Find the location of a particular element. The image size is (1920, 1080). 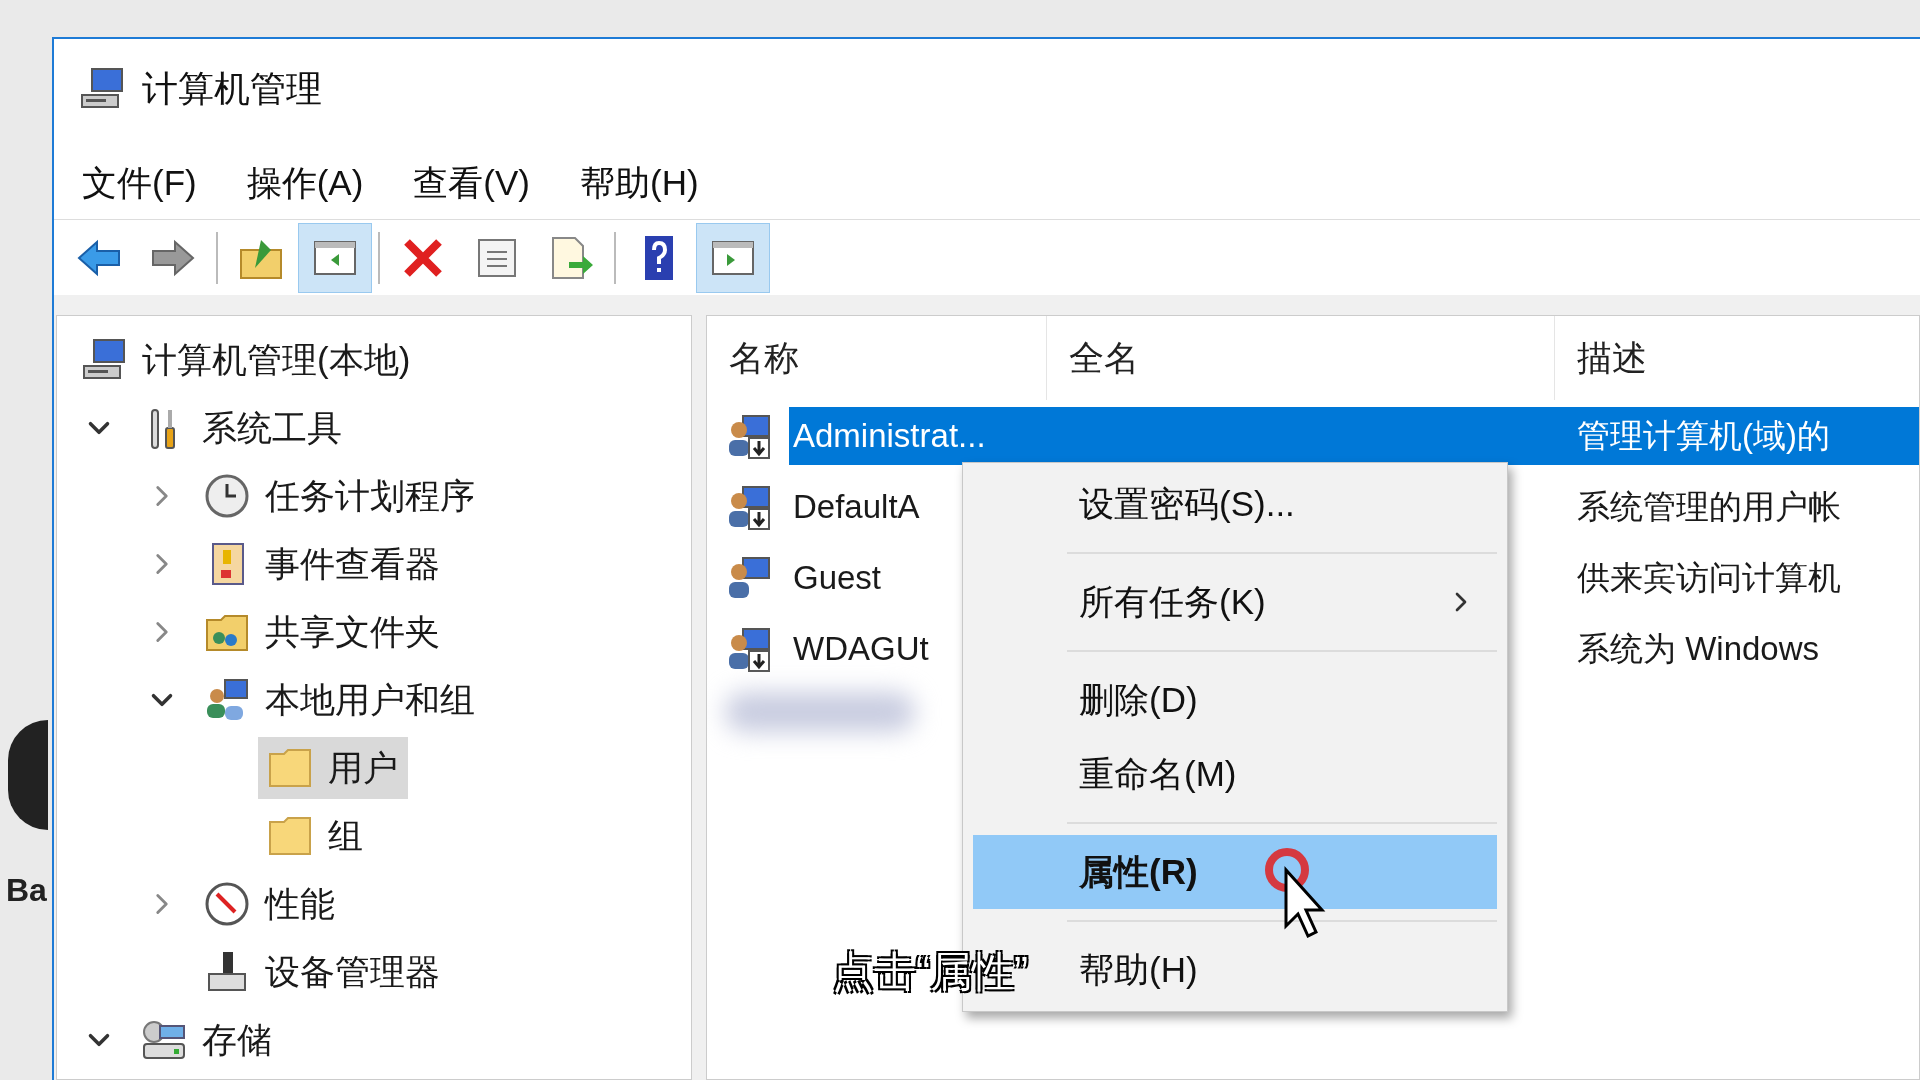

table-cell-text: 系统为 Windows is located at coordinates (1698, 648).